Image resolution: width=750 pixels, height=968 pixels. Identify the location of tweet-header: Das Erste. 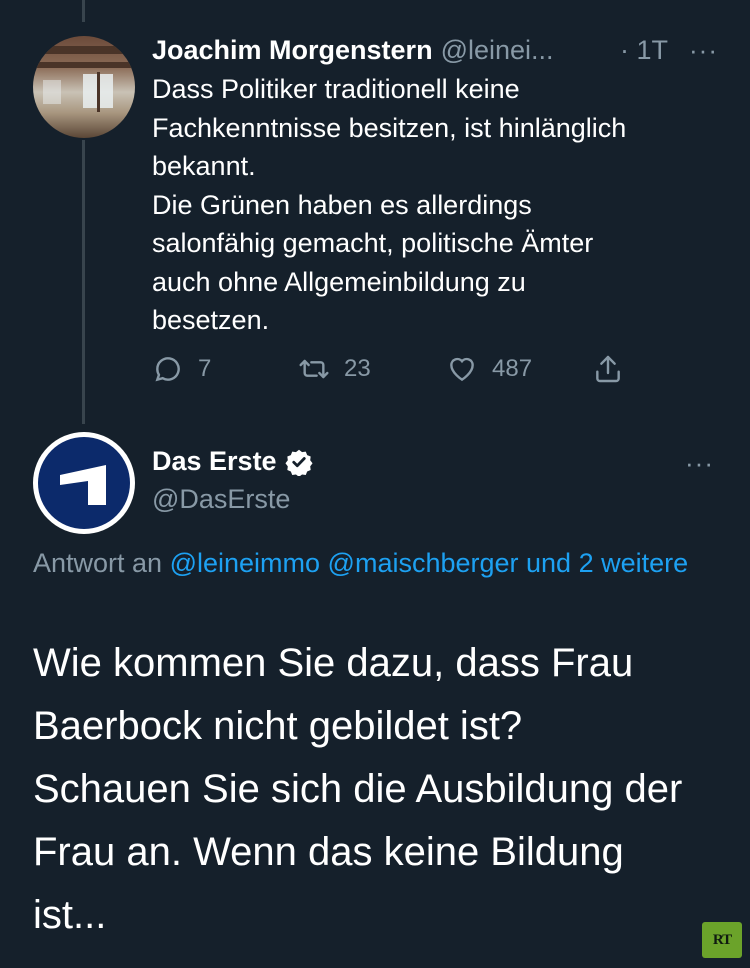
(232, 461).